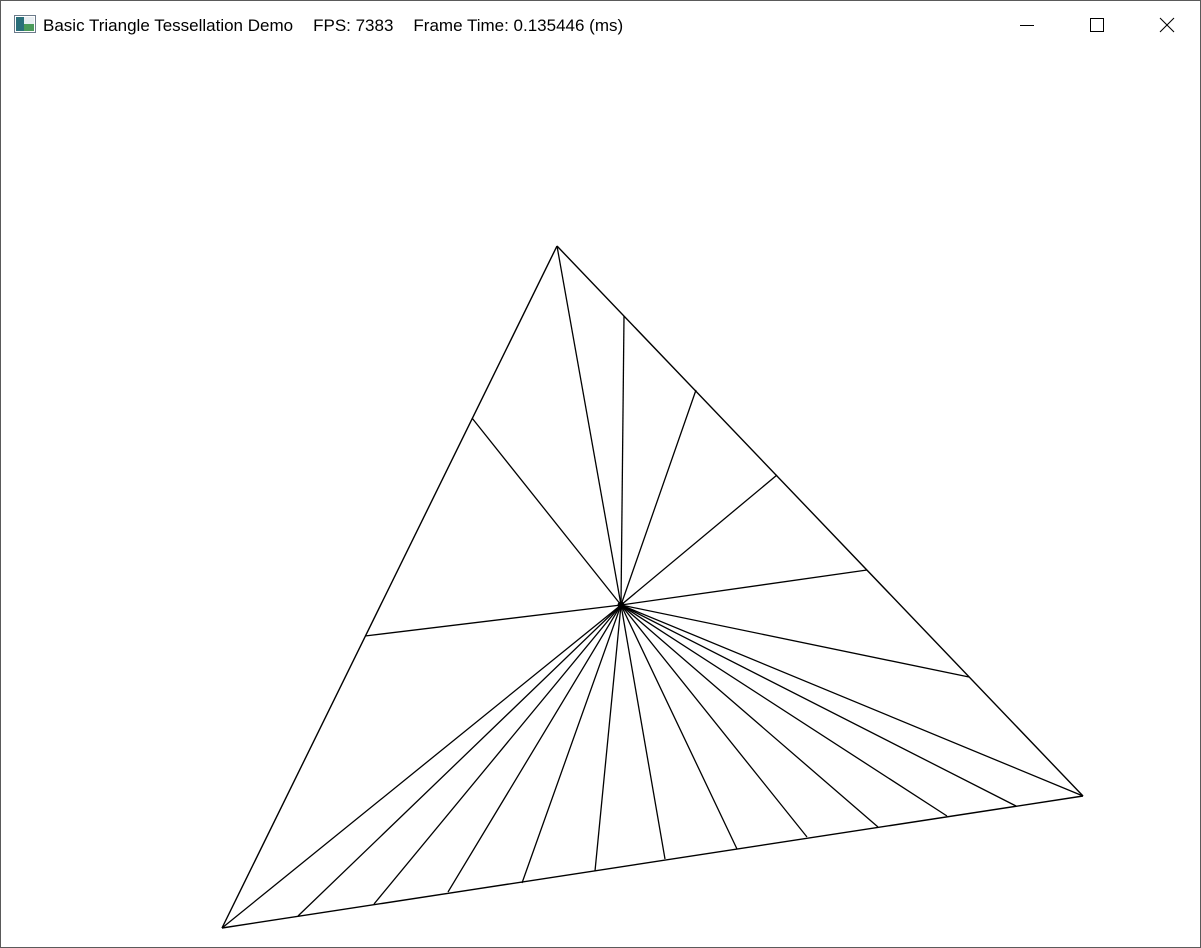 This screenshot has width=1201, height=948. What do you see at coordinates (353, 25) in the screenshot?
I see `fps-counter: FPS: 7383` at bounding box center [353, 25].